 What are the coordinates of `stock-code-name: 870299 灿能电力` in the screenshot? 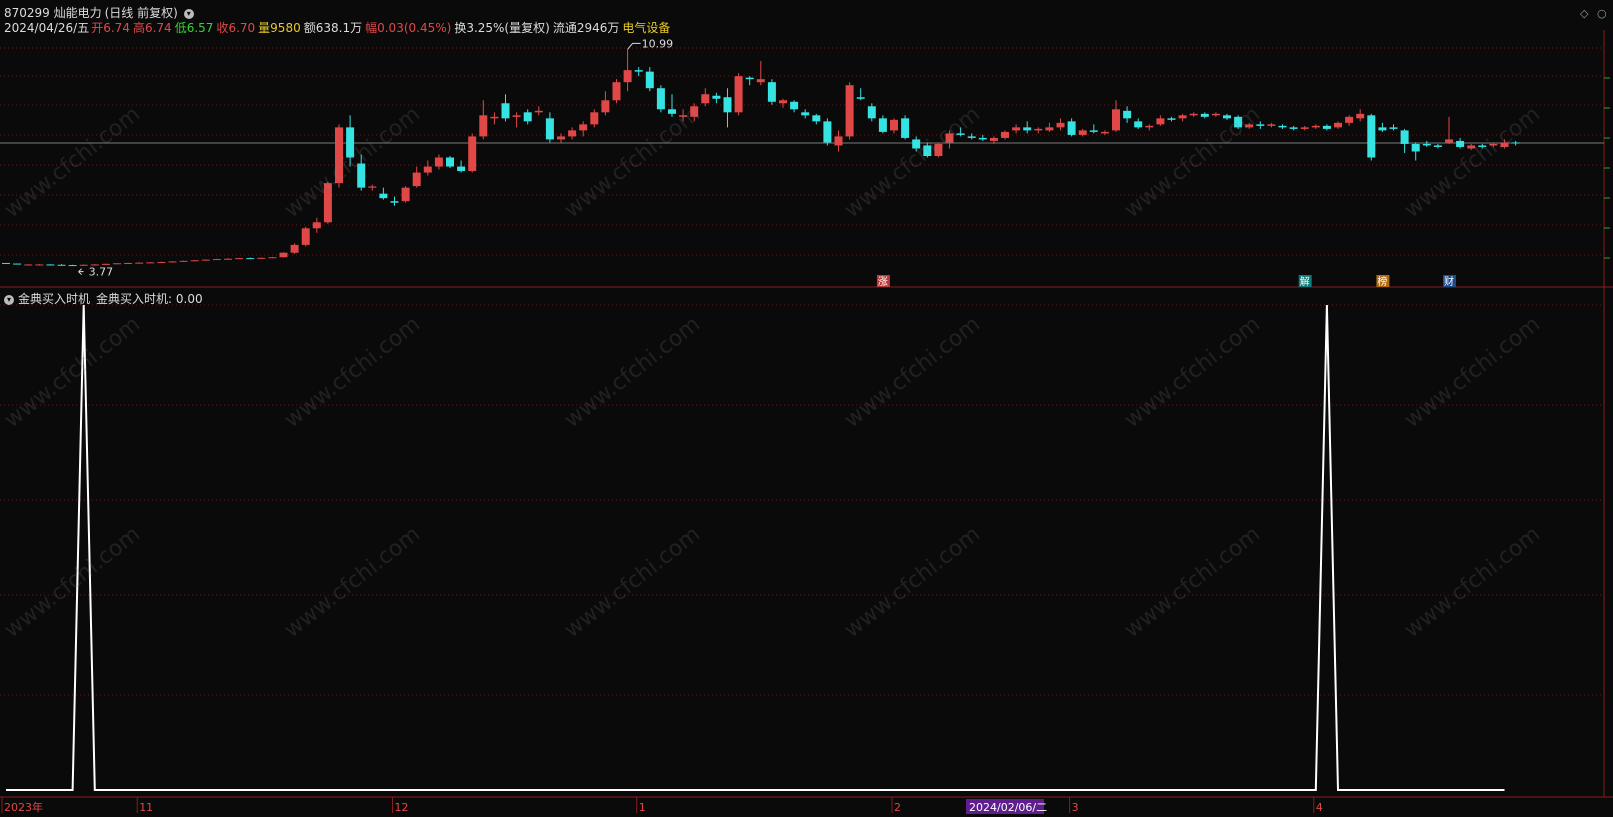 It's located at (53, 13).